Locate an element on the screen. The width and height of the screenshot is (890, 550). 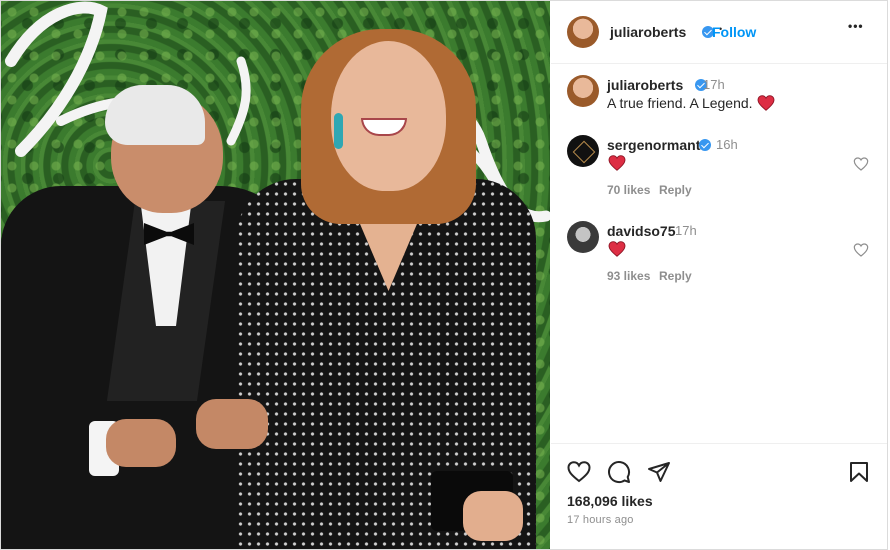
woman-earring is located at coordinates (338, 131).